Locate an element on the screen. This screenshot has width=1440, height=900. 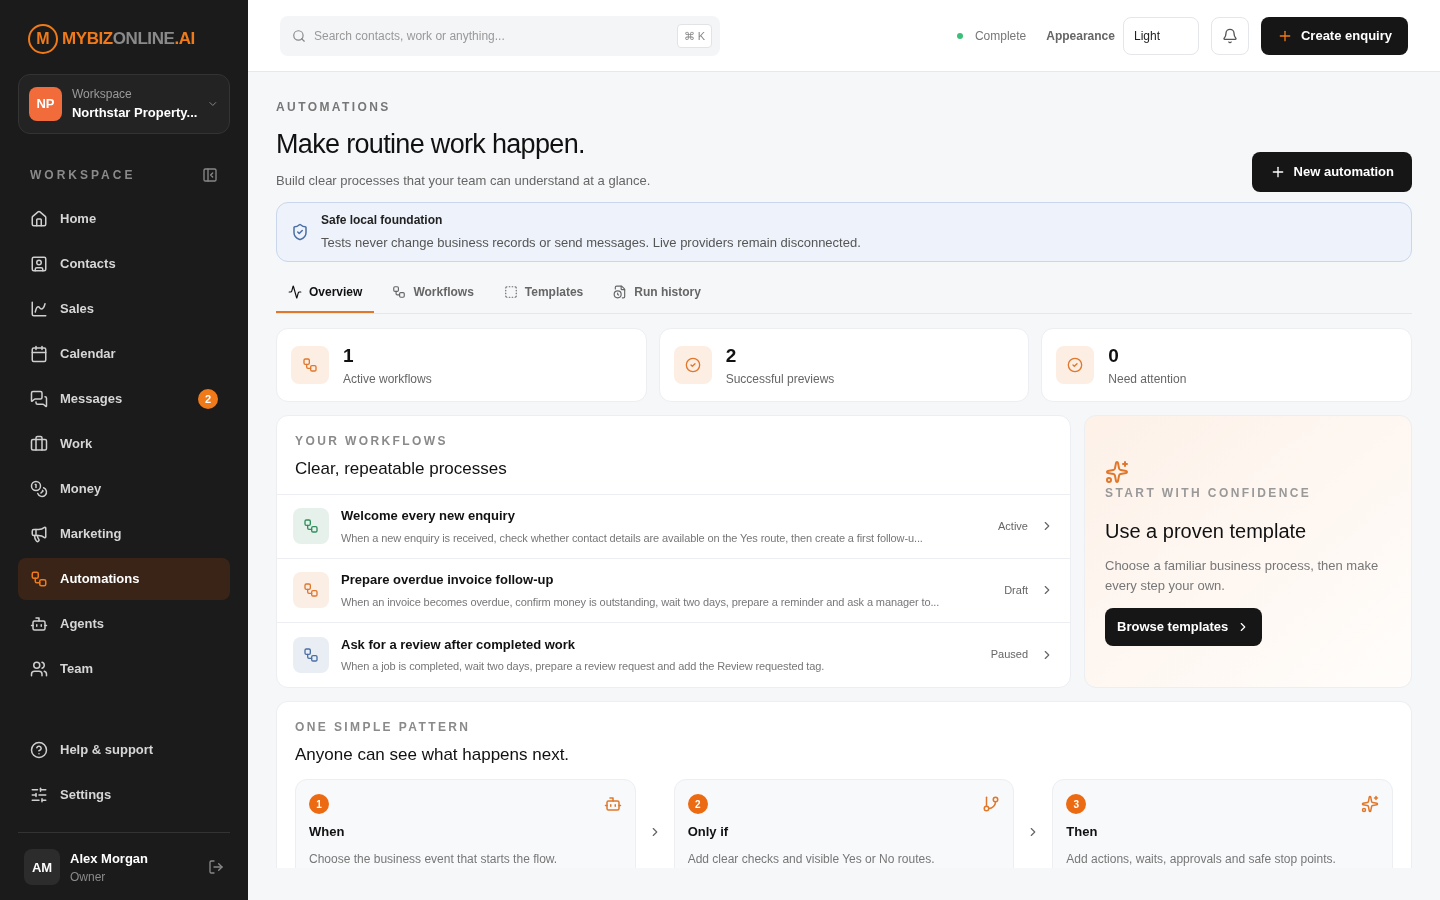
page-subtitle: Build clear processes that your team can understand at a glance. is located at coordinates (463, 180).